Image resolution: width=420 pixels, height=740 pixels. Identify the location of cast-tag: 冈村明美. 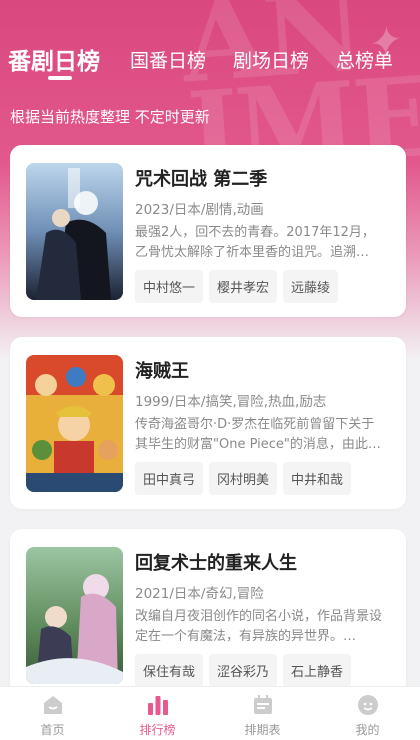
(243, 478).